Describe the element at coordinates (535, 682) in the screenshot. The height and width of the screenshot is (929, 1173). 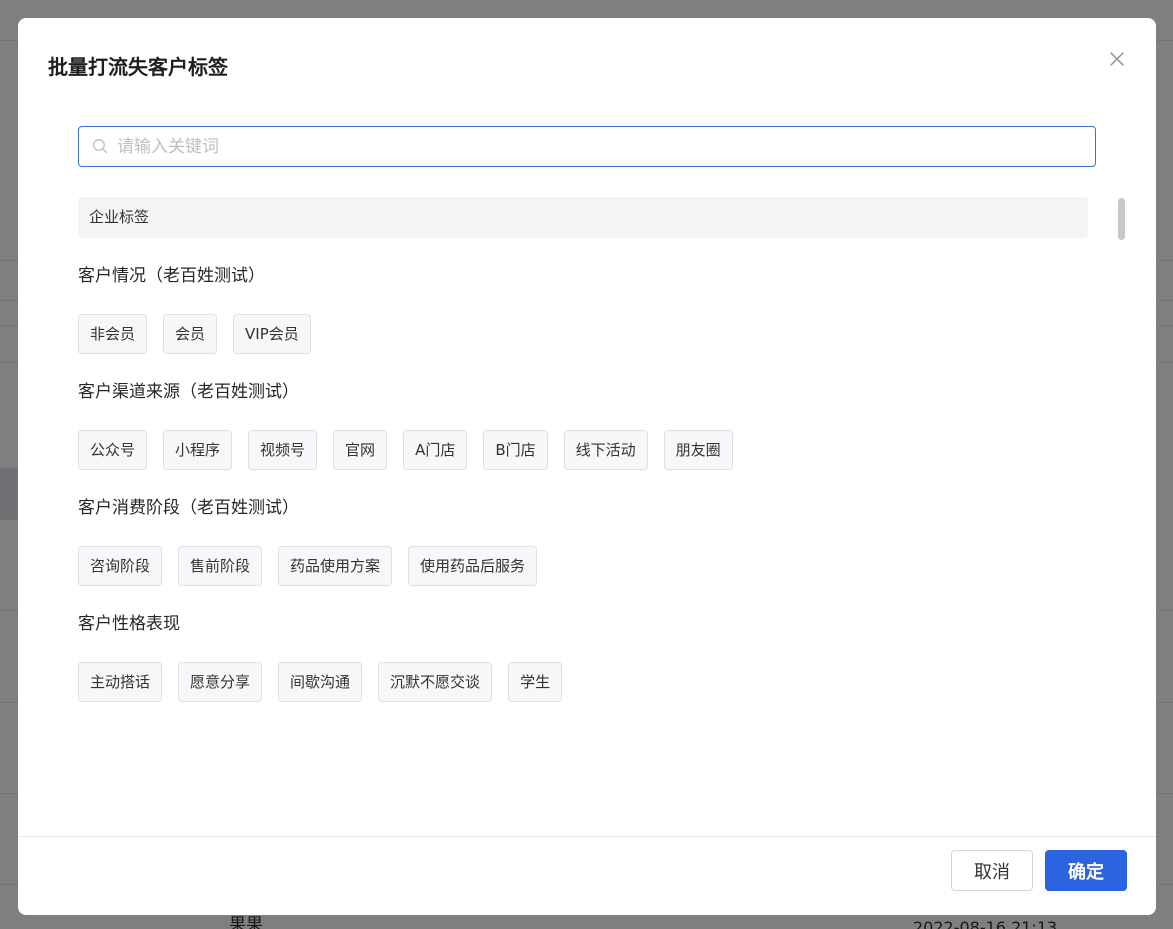
I see `tag-chip: 学生` at that location.